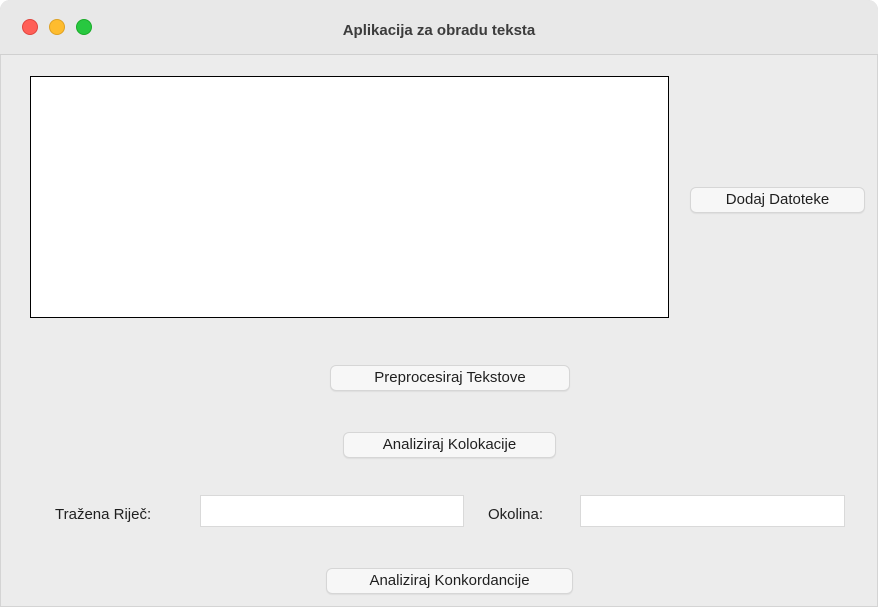  What do you see at coordinates (450, 378) in the screenshot?
I see `preprocess-button: Preprocesiraj Tekstove` at bounding box center [450, 378].